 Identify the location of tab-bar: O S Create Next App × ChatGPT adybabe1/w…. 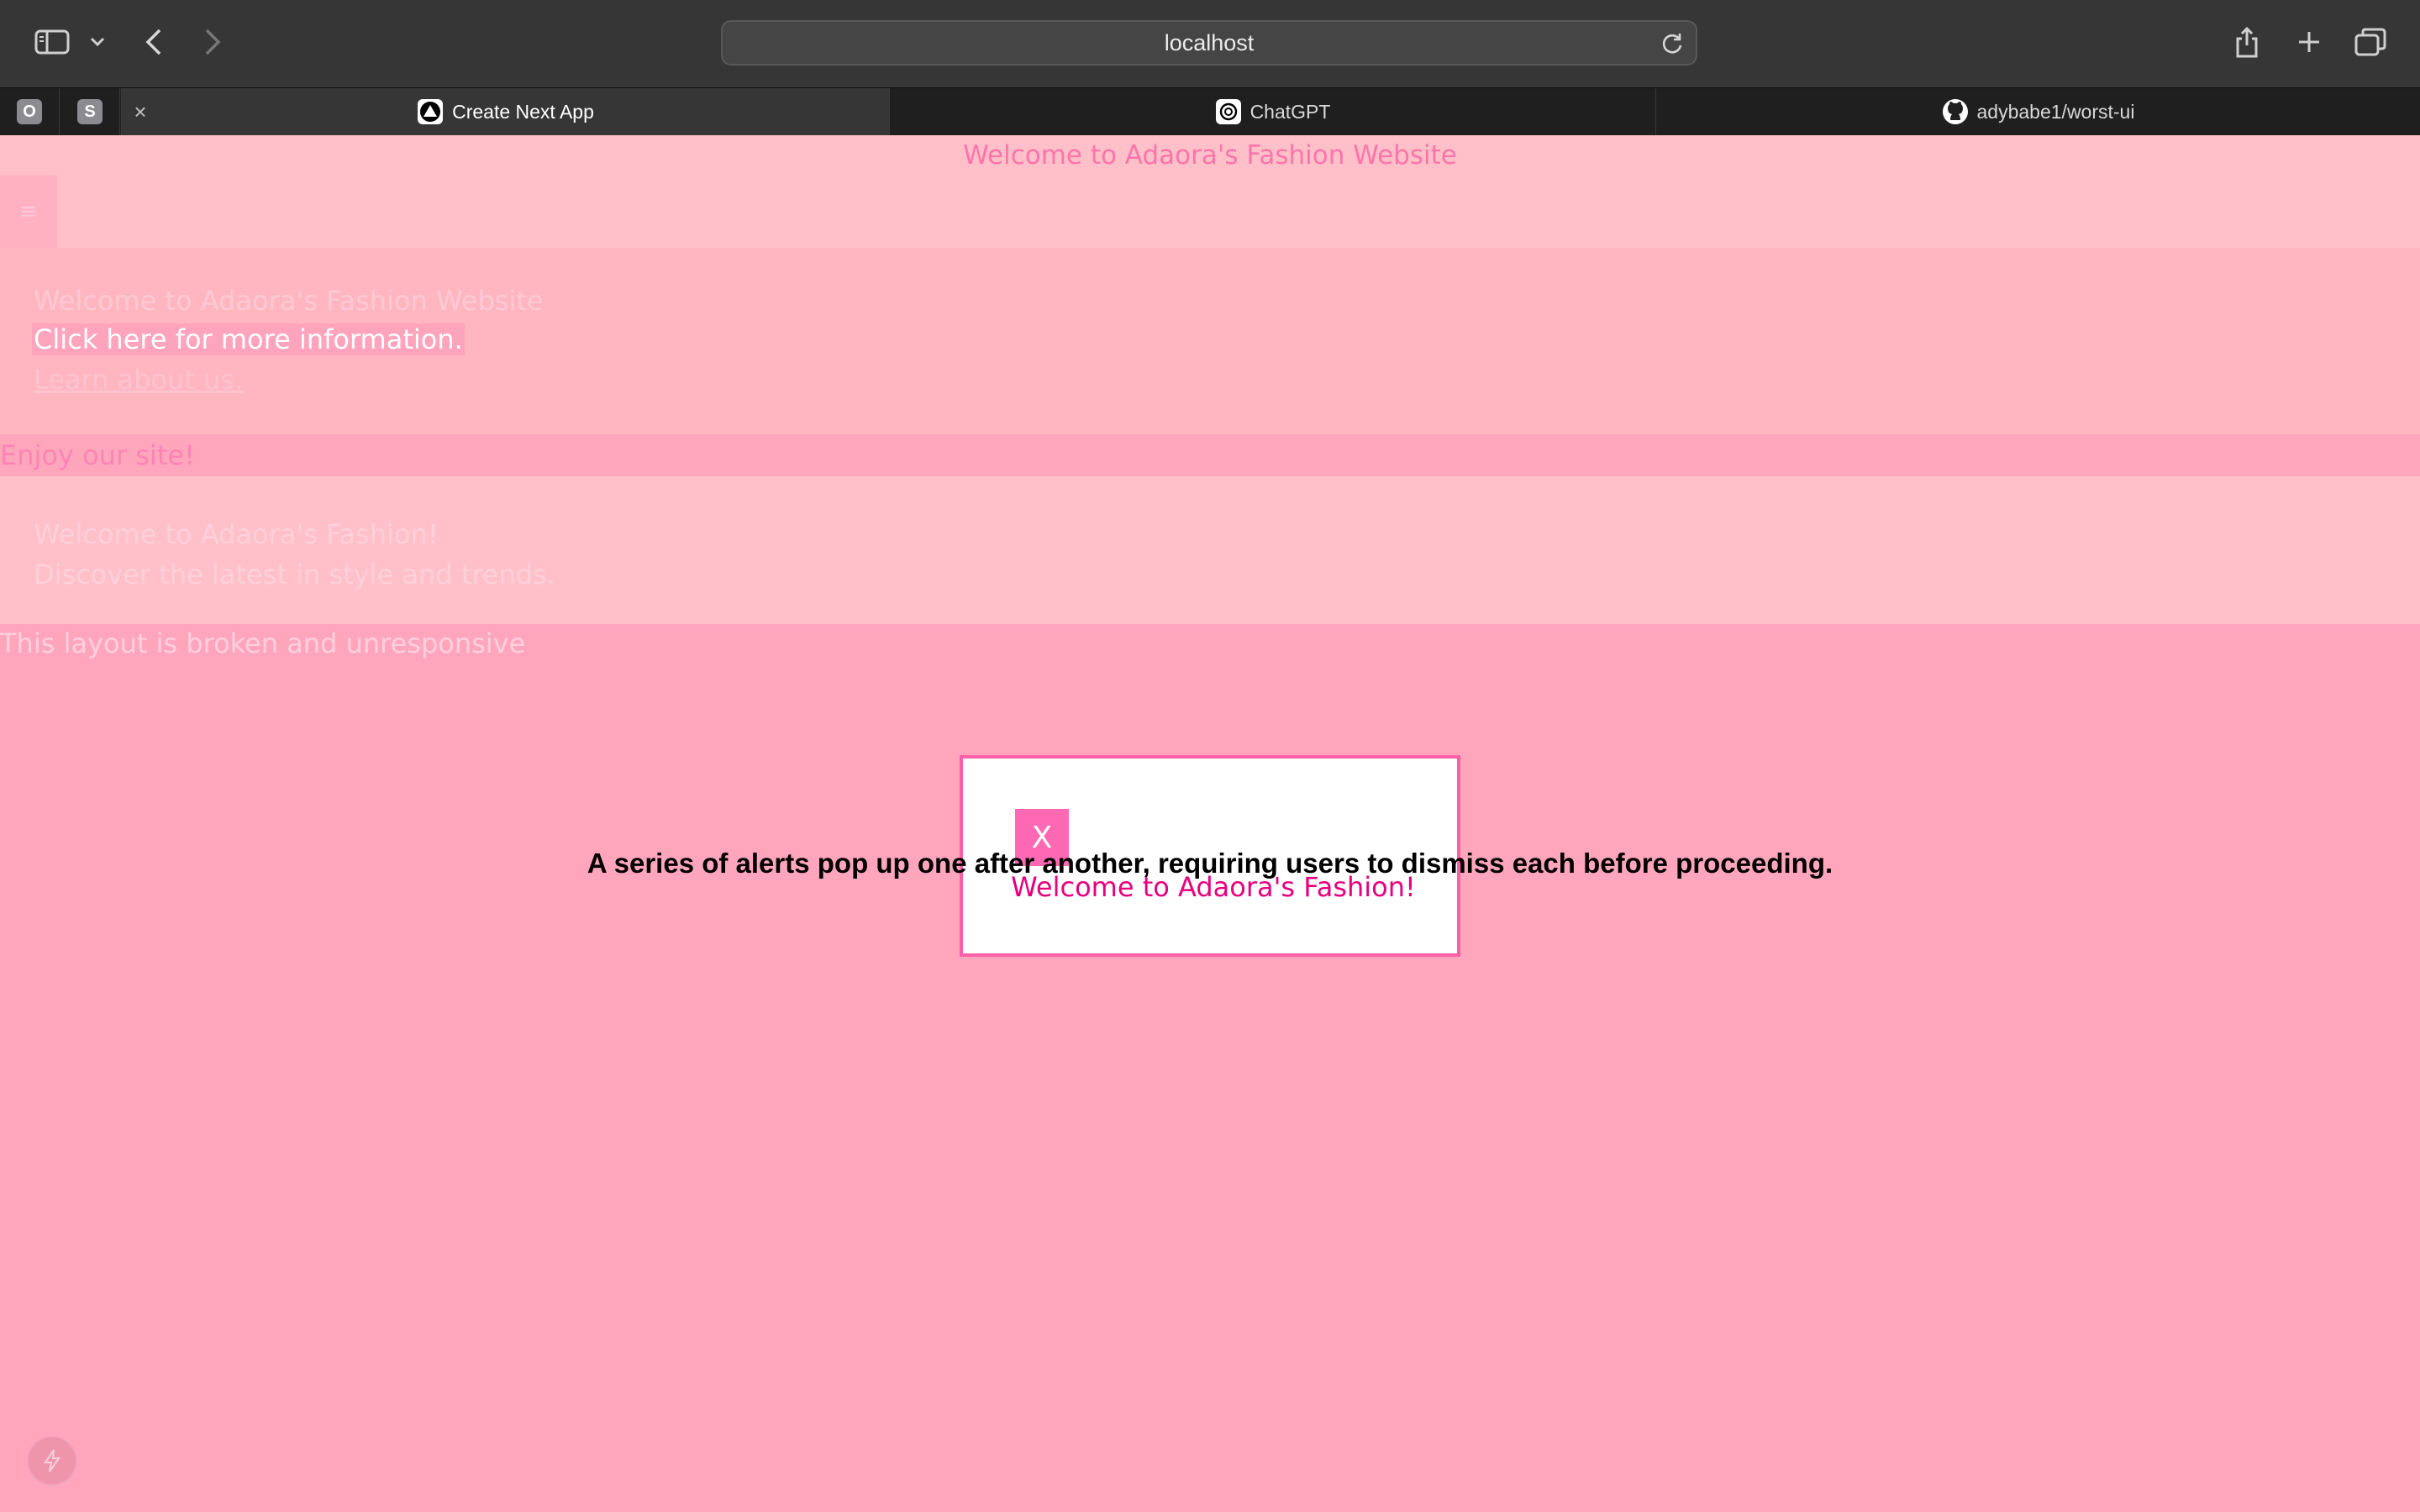
(1210, 111).